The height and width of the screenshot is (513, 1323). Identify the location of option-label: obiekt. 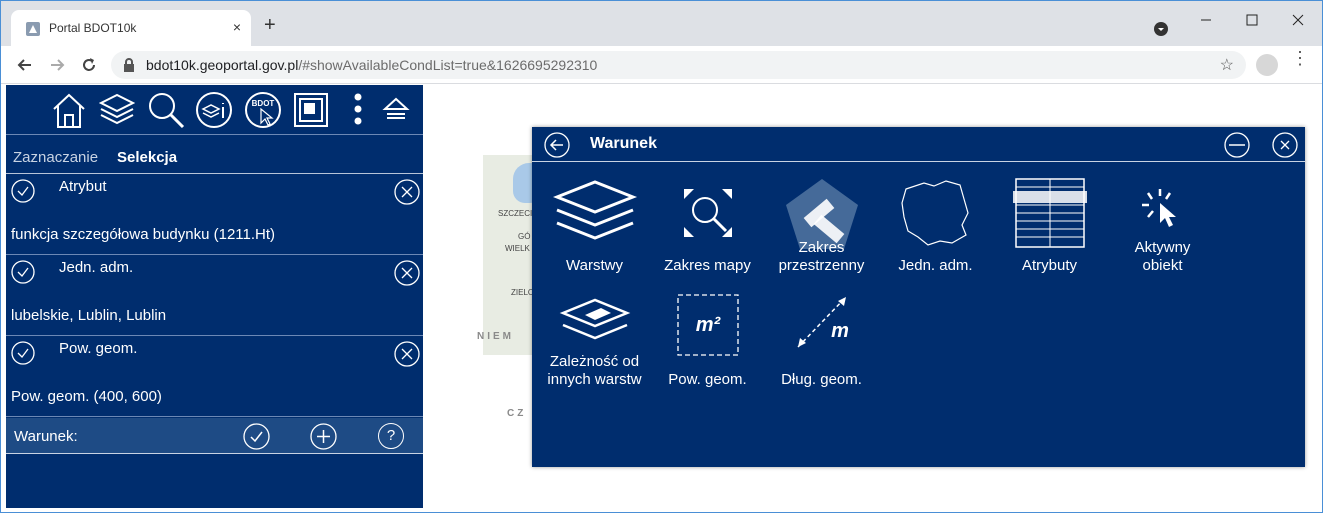
(1162, 265).